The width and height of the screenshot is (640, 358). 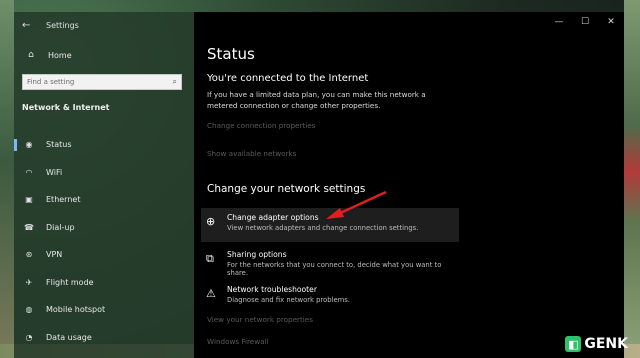 I want to click on sidebar-item-dialup: ☎ Dial-up, so click(x=104, y=228).